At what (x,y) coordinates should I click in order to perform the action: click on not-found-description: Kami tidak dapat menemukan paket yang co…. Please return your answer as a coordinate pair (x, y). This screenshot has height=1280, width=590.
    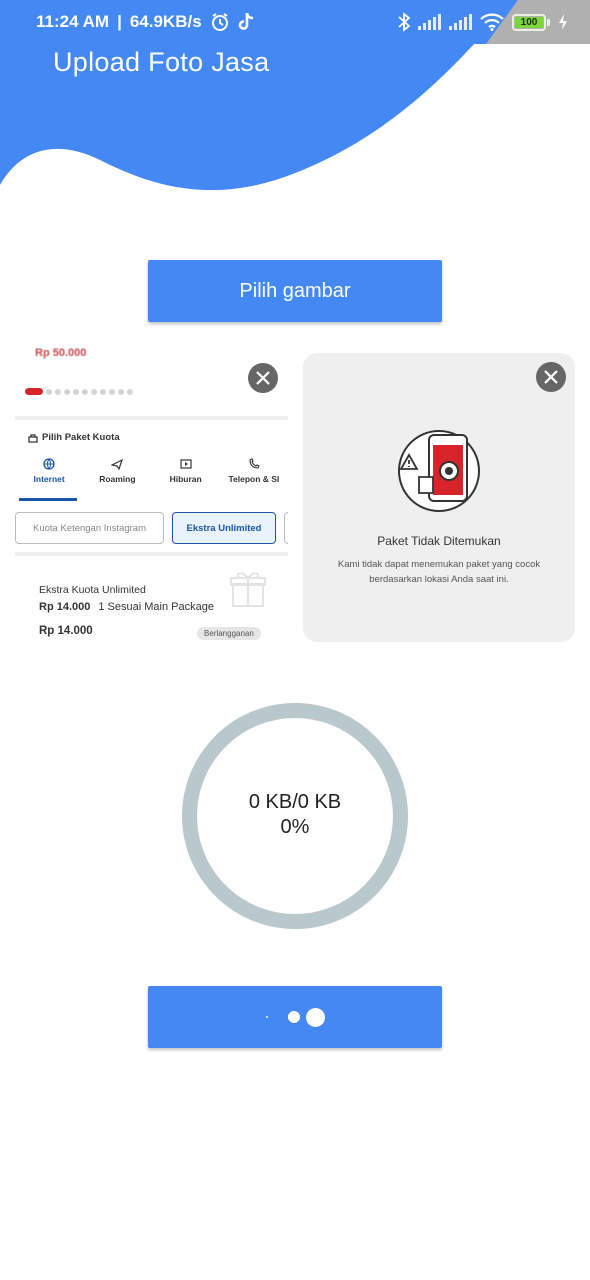
    Looking at the image, I should click on (439, 572).